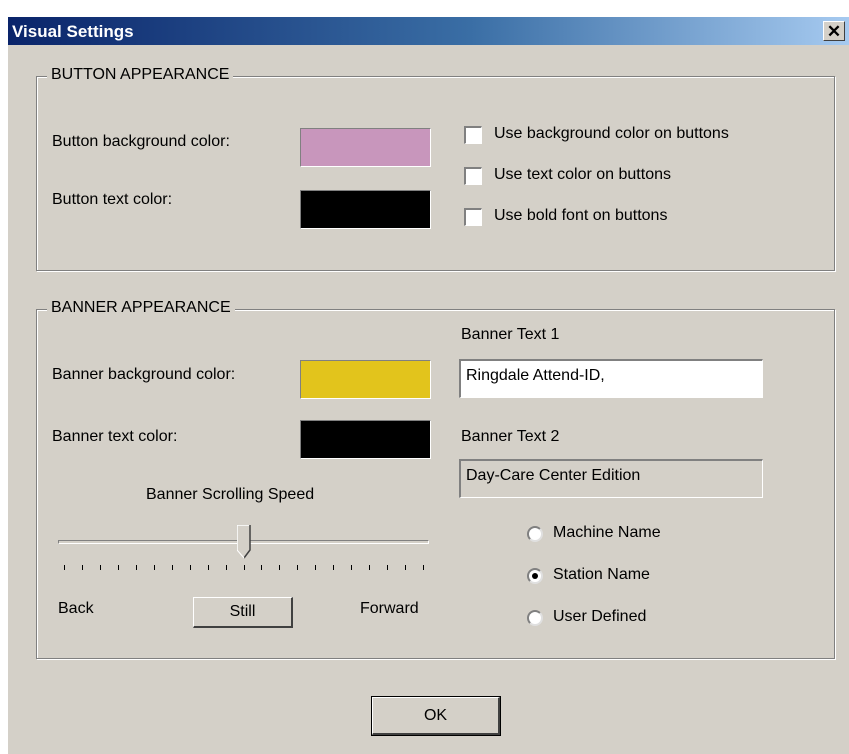 The height and width of the screenshot is (754, 849). Describe the element at coordinates (365, 379) in the screenshot. I see `banner-bg-color-swatch` at that location.